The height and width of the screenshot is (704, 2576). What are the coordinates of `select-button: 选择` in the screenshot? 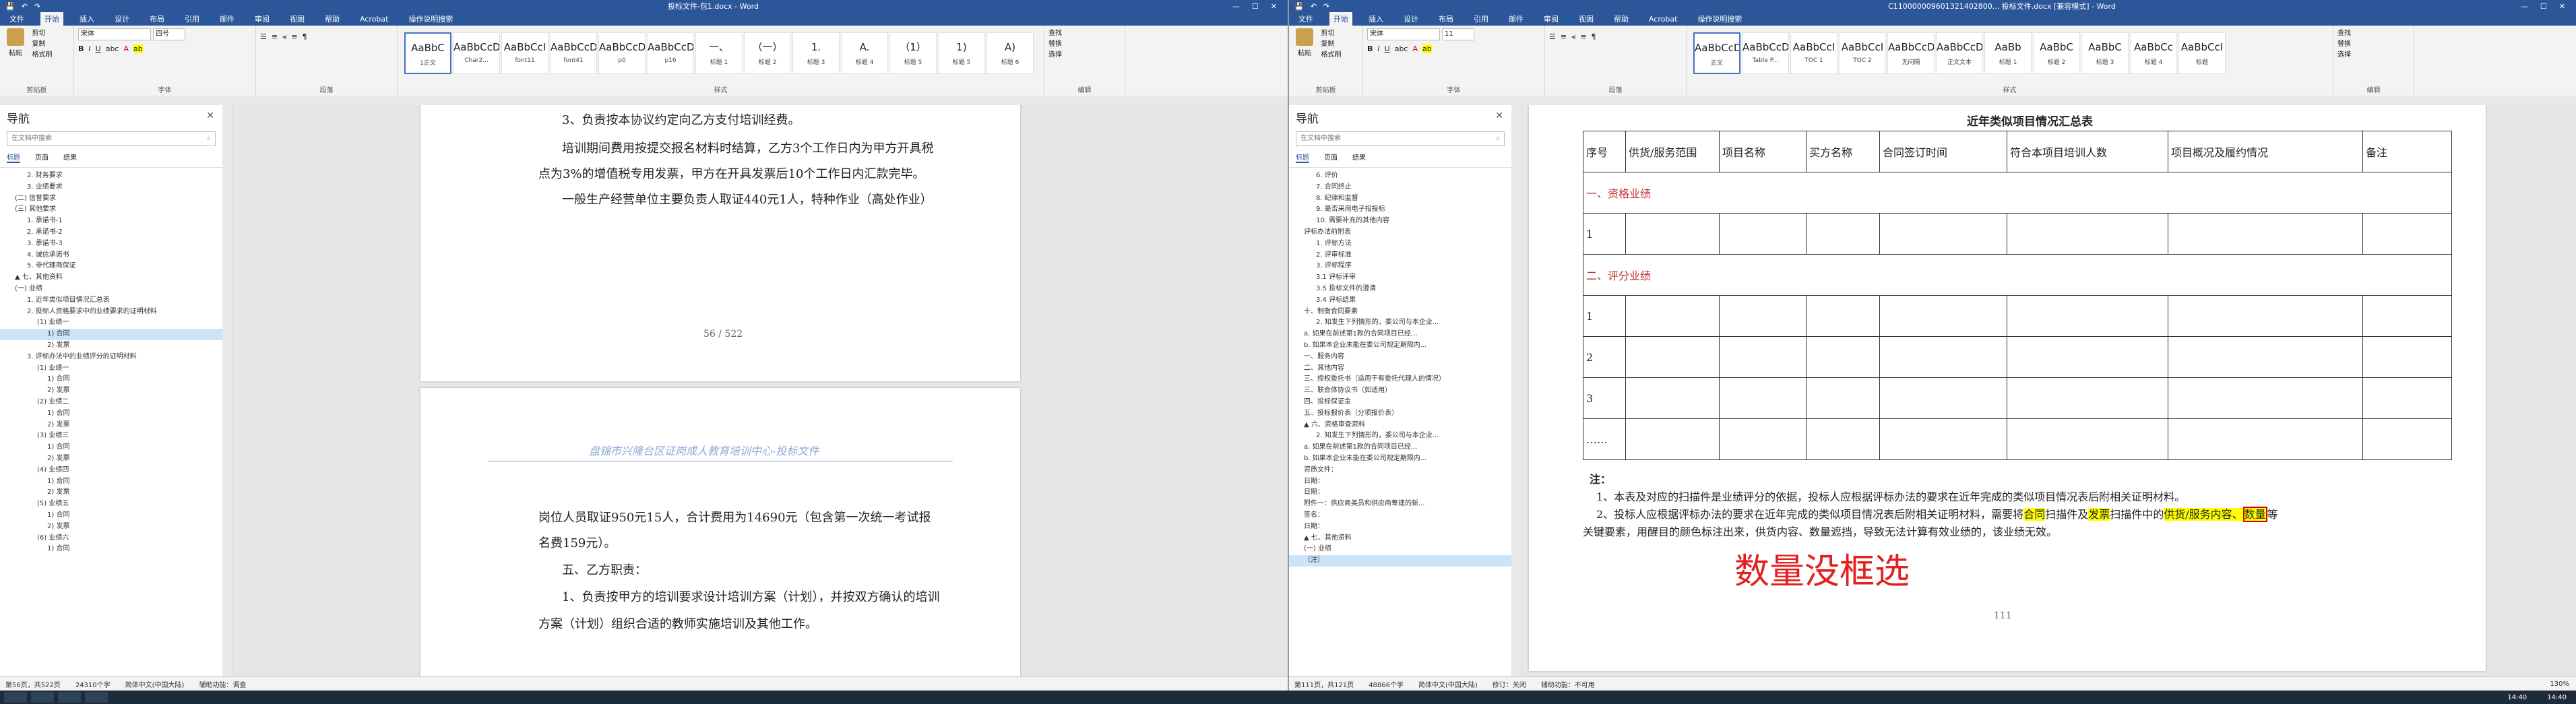 It's located at (2373, 55).